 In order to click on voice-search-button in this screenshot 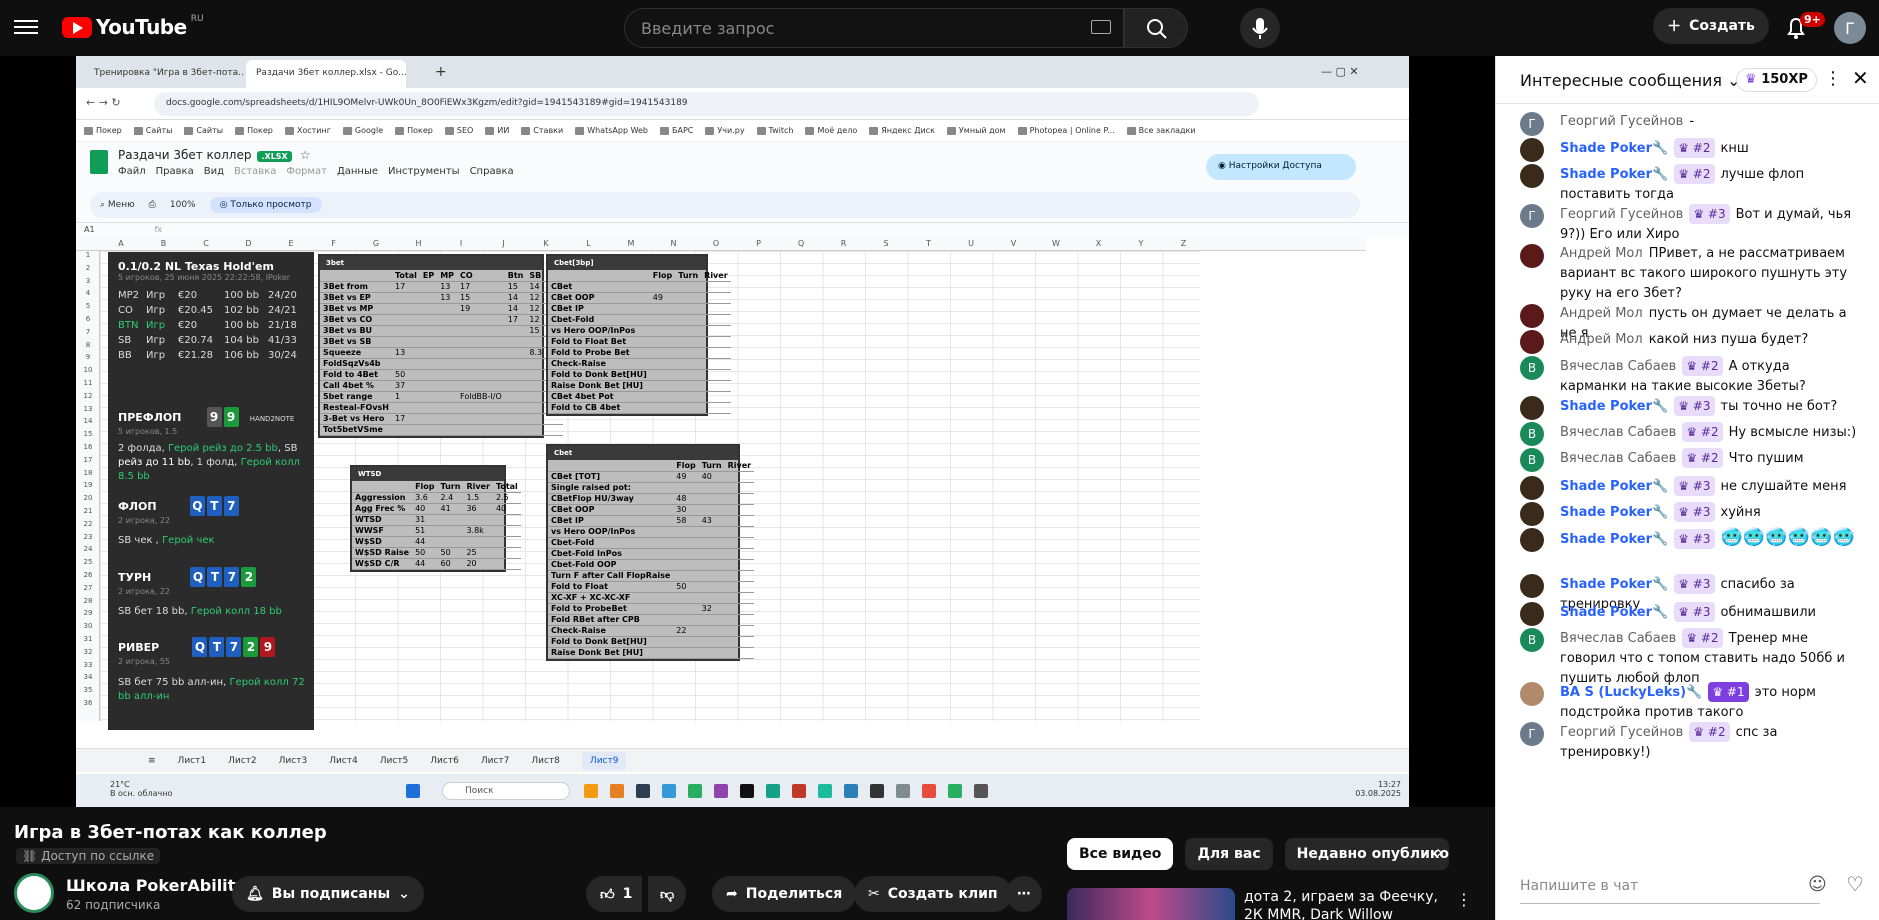, I will do `click(1260, 28)`.